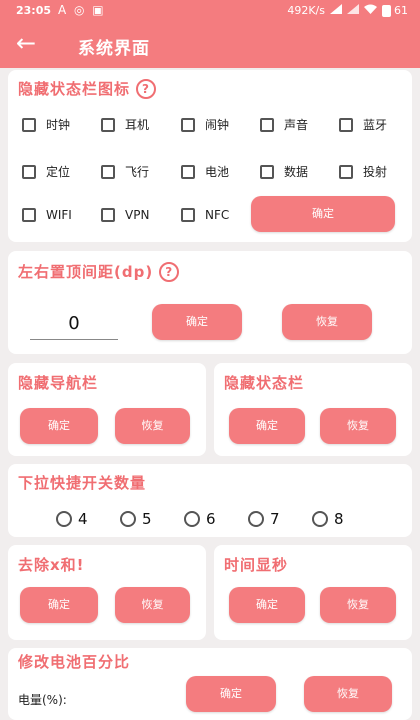 This screenshot has width=420, height=720. I want to click on checkbox-nfc: NFC, so click(205, 215).